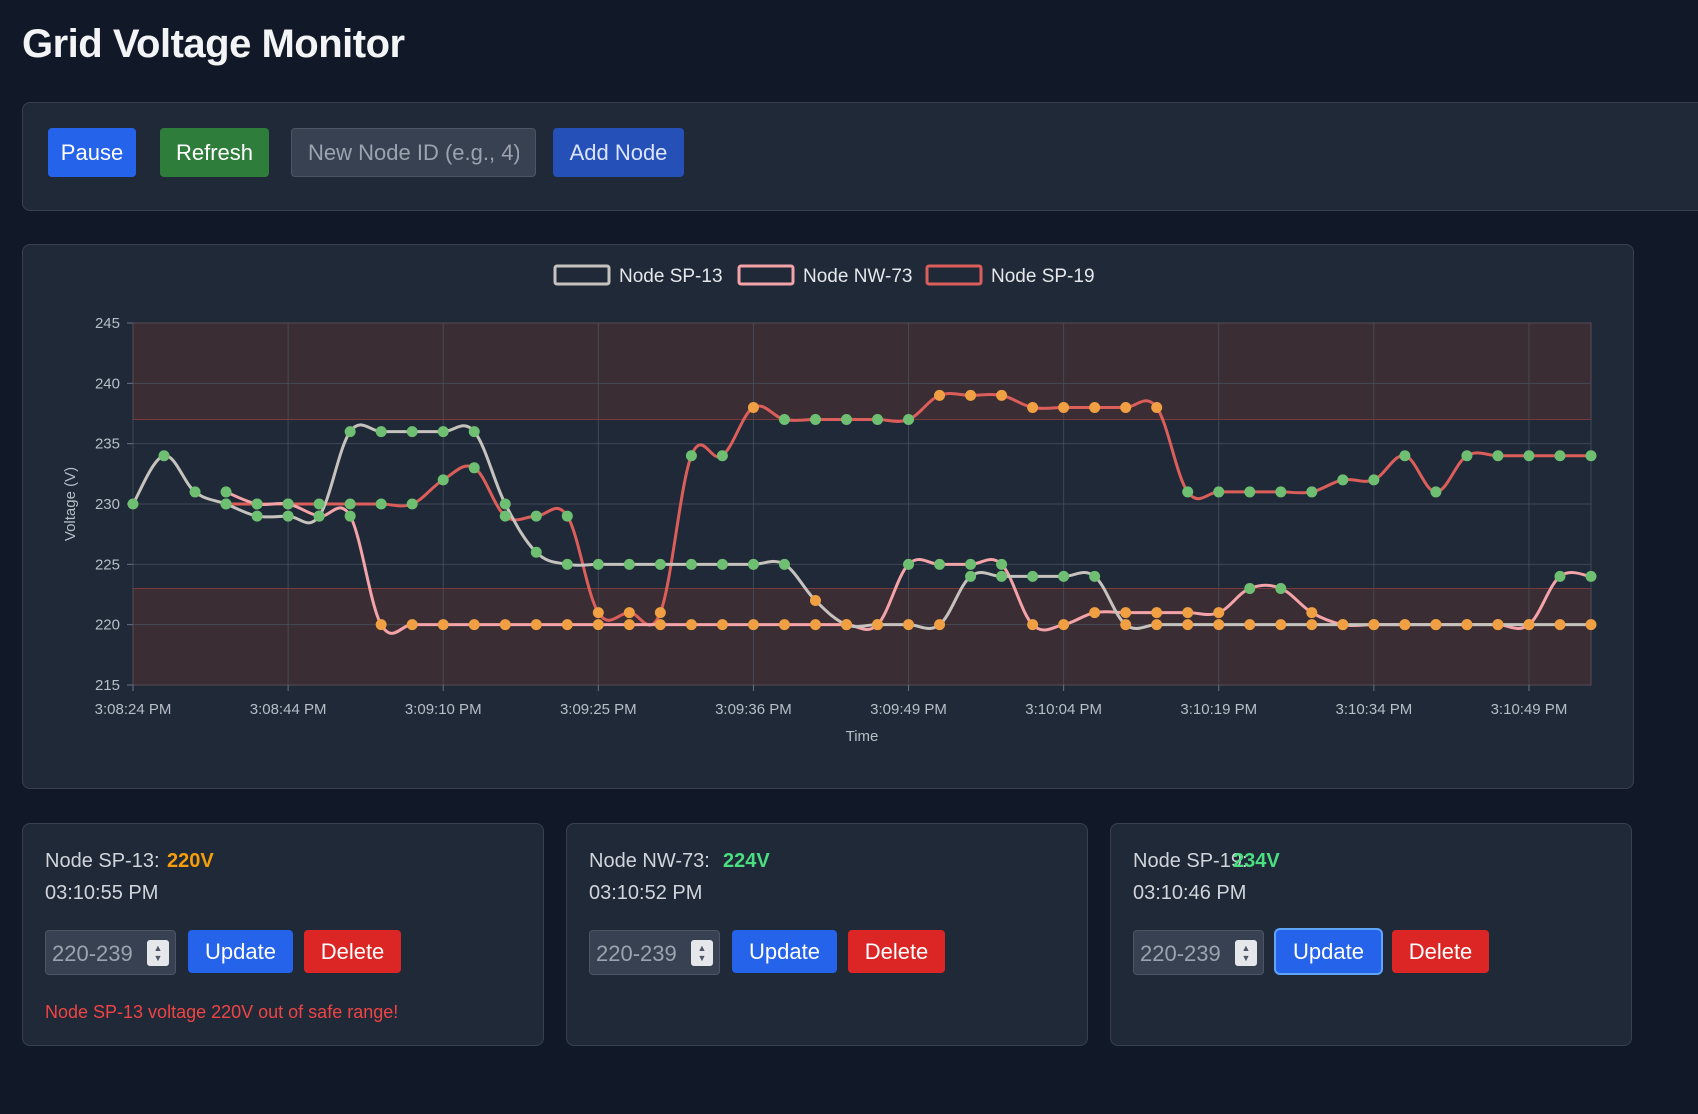  I want to click on node-timestamp: 03:10:52 PM, so click(646, 893).